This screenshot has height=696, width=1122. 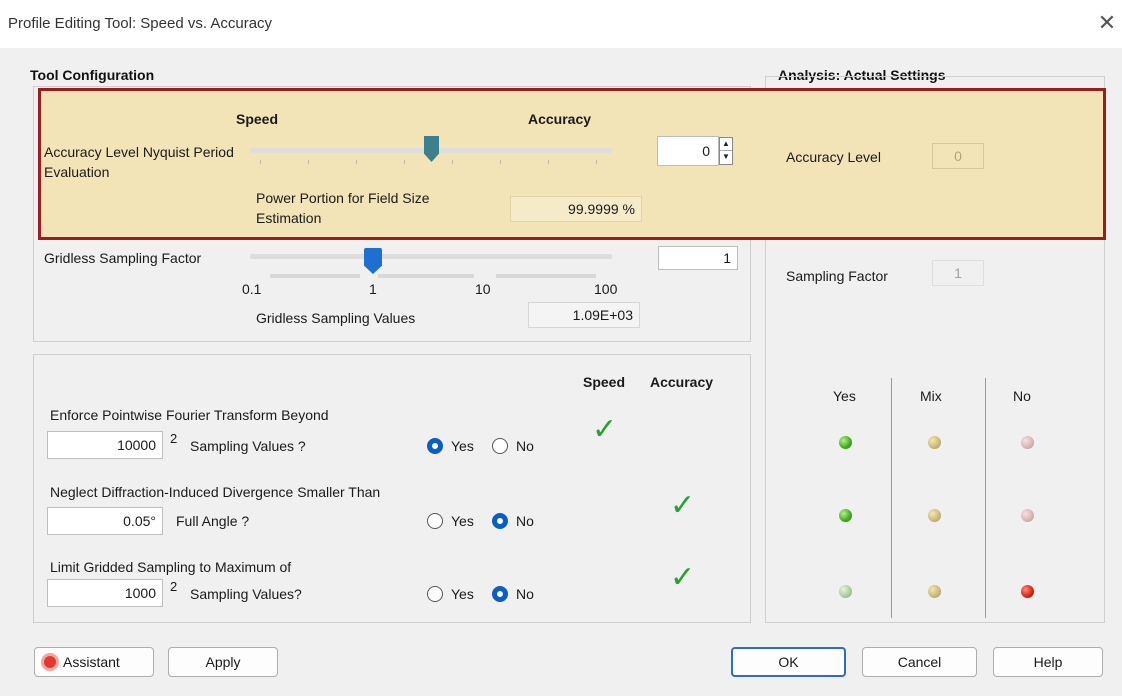 What do you see at coordinates (50, 662) in the screenshot?
I see `lifebuoy-icon` at bounding box center [50, 662].